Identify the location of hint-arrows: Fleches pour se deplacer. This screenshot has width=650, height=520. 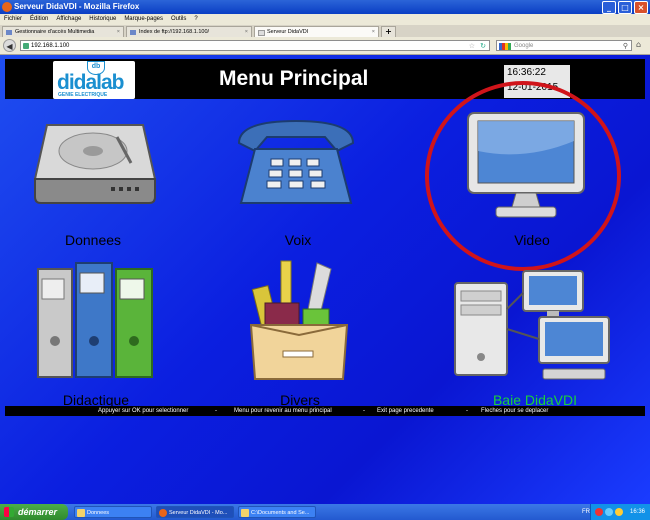
(515, 411).